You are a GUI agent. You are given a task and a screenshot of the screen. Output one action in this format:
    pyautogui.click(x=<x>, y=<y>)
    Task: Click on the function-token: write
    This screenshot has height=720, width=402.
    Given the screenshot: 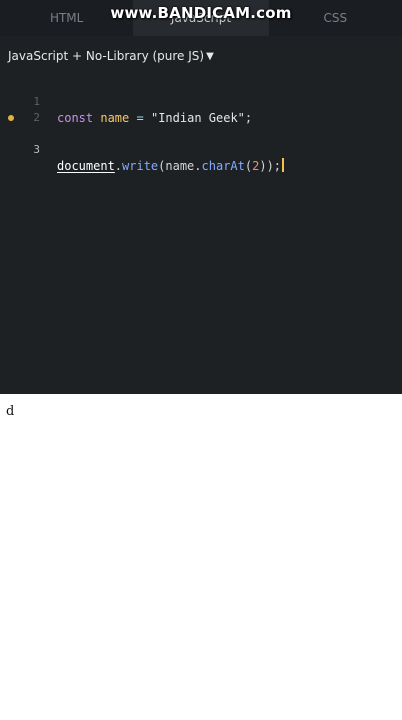 What is the action you would take?
    pyautogui.click(x=140, y=166)
    